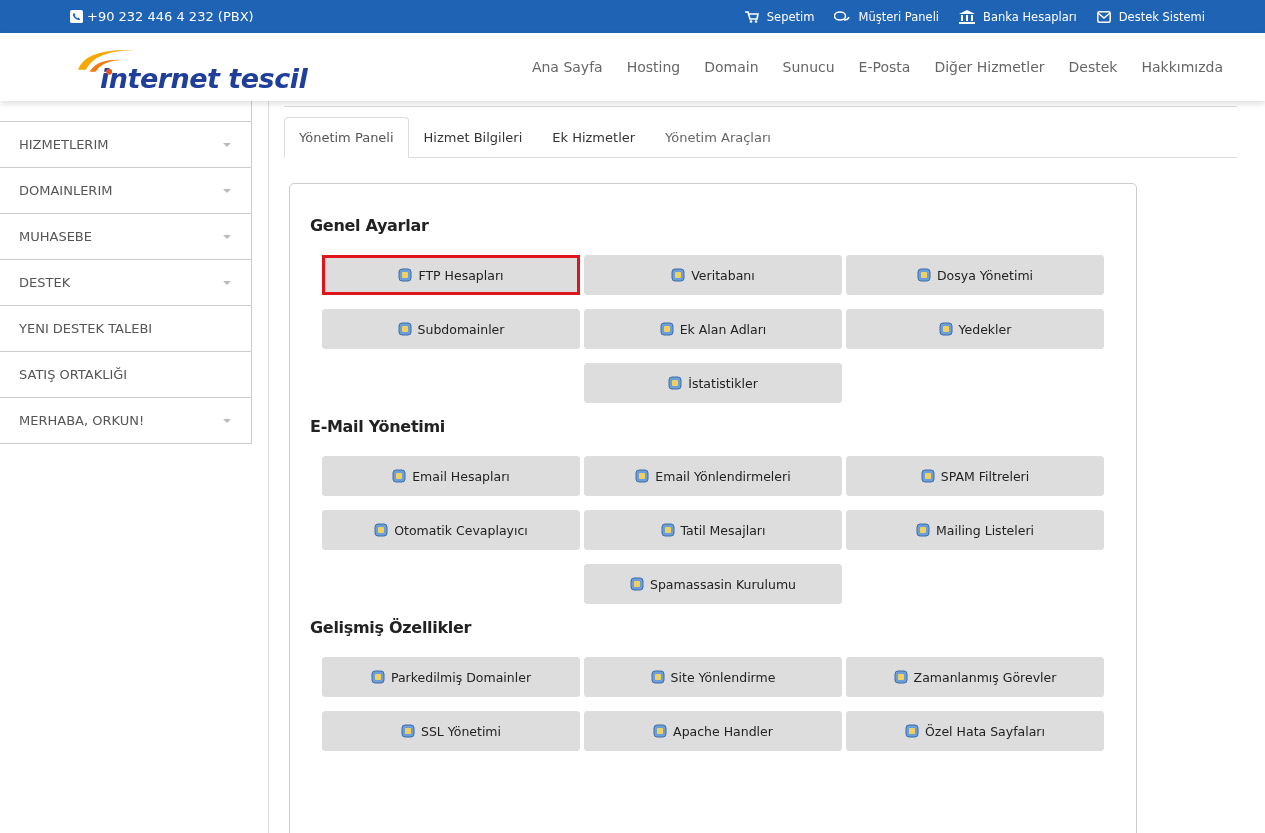 This screenshot has width=1265, height=833. I want to click on sidebar-item: SATIŞ ORTAKLIĞI, so click(125, 375).